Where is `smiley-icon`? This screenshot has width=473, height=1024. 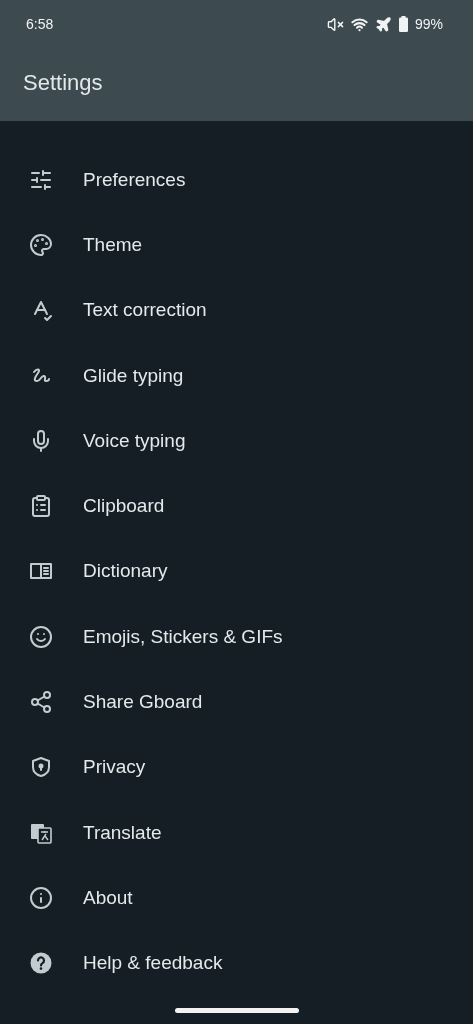 smiley-icon is located at coordinates (41, 636).